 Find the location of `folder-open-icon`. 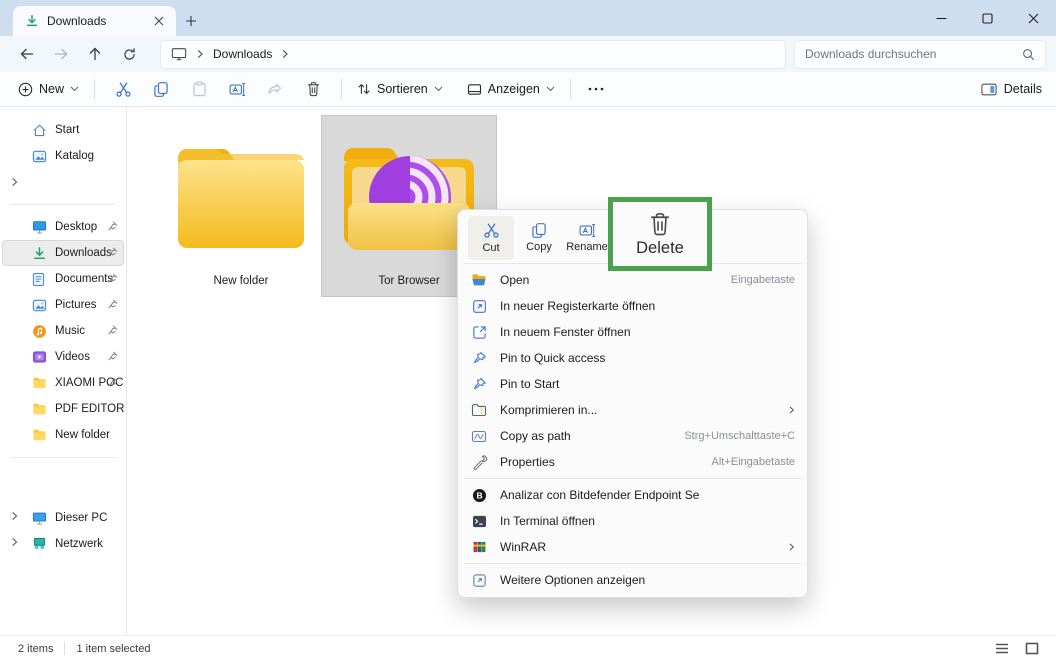

folder-open-icon is located at coordinates (479, 280).